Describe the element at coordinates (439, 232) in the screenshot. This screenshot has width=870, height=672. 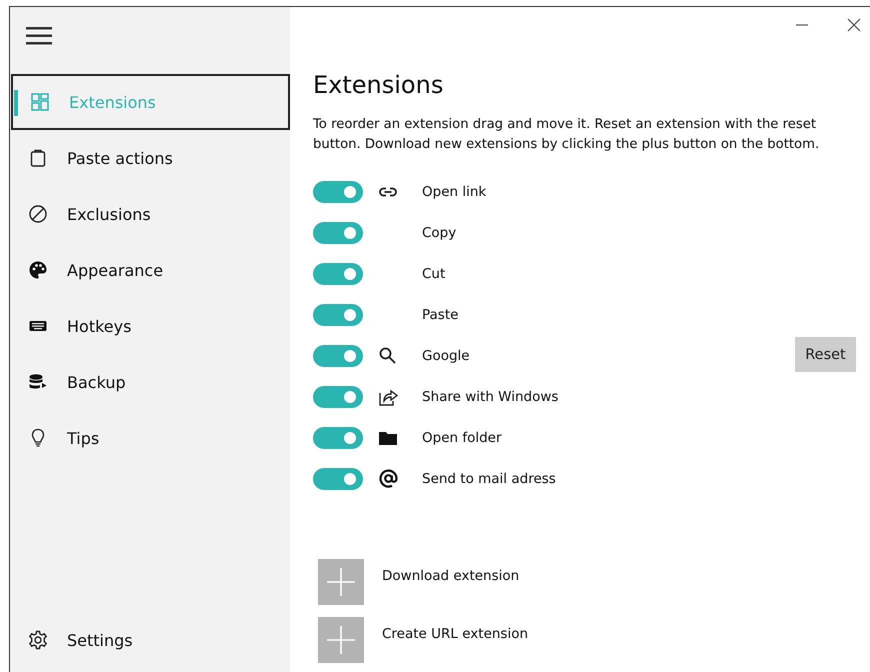
I see `extension-label: Copy` at that location.